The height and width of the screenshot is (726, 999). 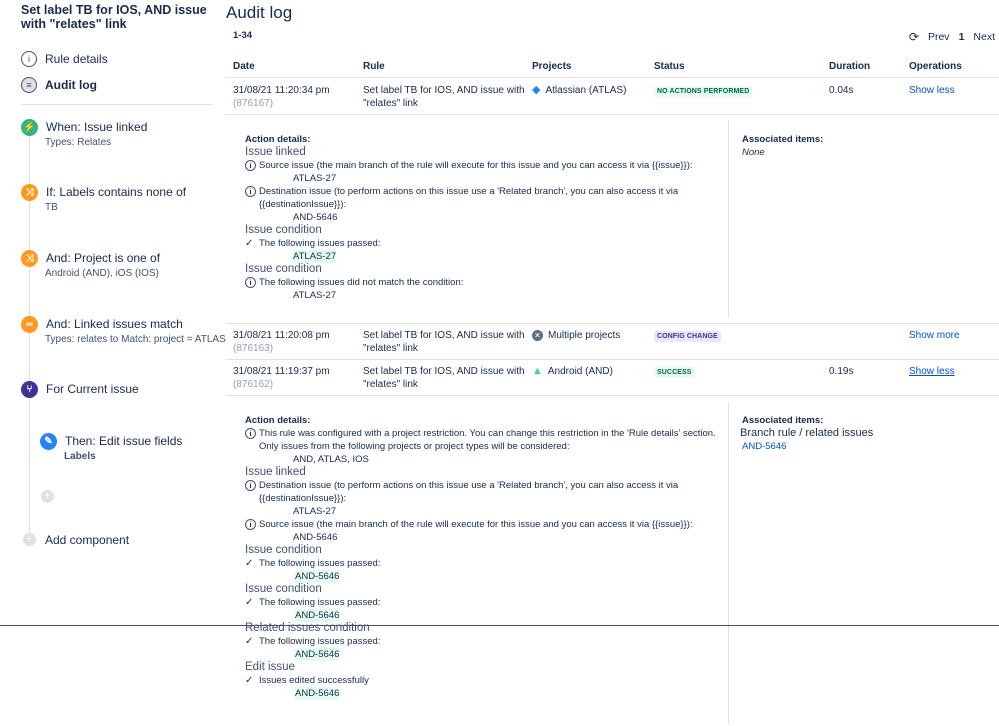 What do you see at coordinates (102, 273) in the screenshot?
I see `component-subtitle: Android (AND), iOS (IOS)` at bounding box center [102, 273].